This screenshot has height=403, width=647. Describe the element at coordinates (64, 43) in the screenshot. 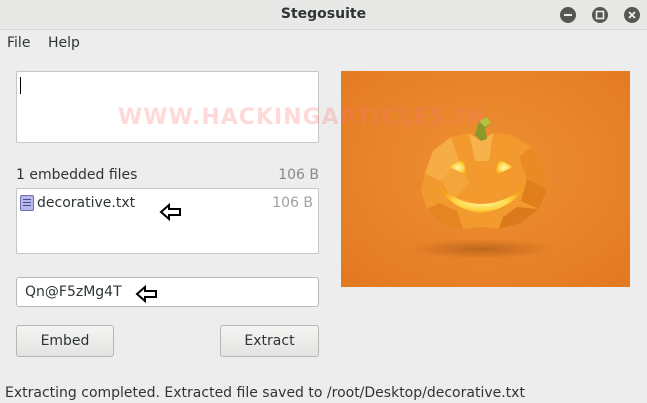

I see `menu-help: Help` at that location.